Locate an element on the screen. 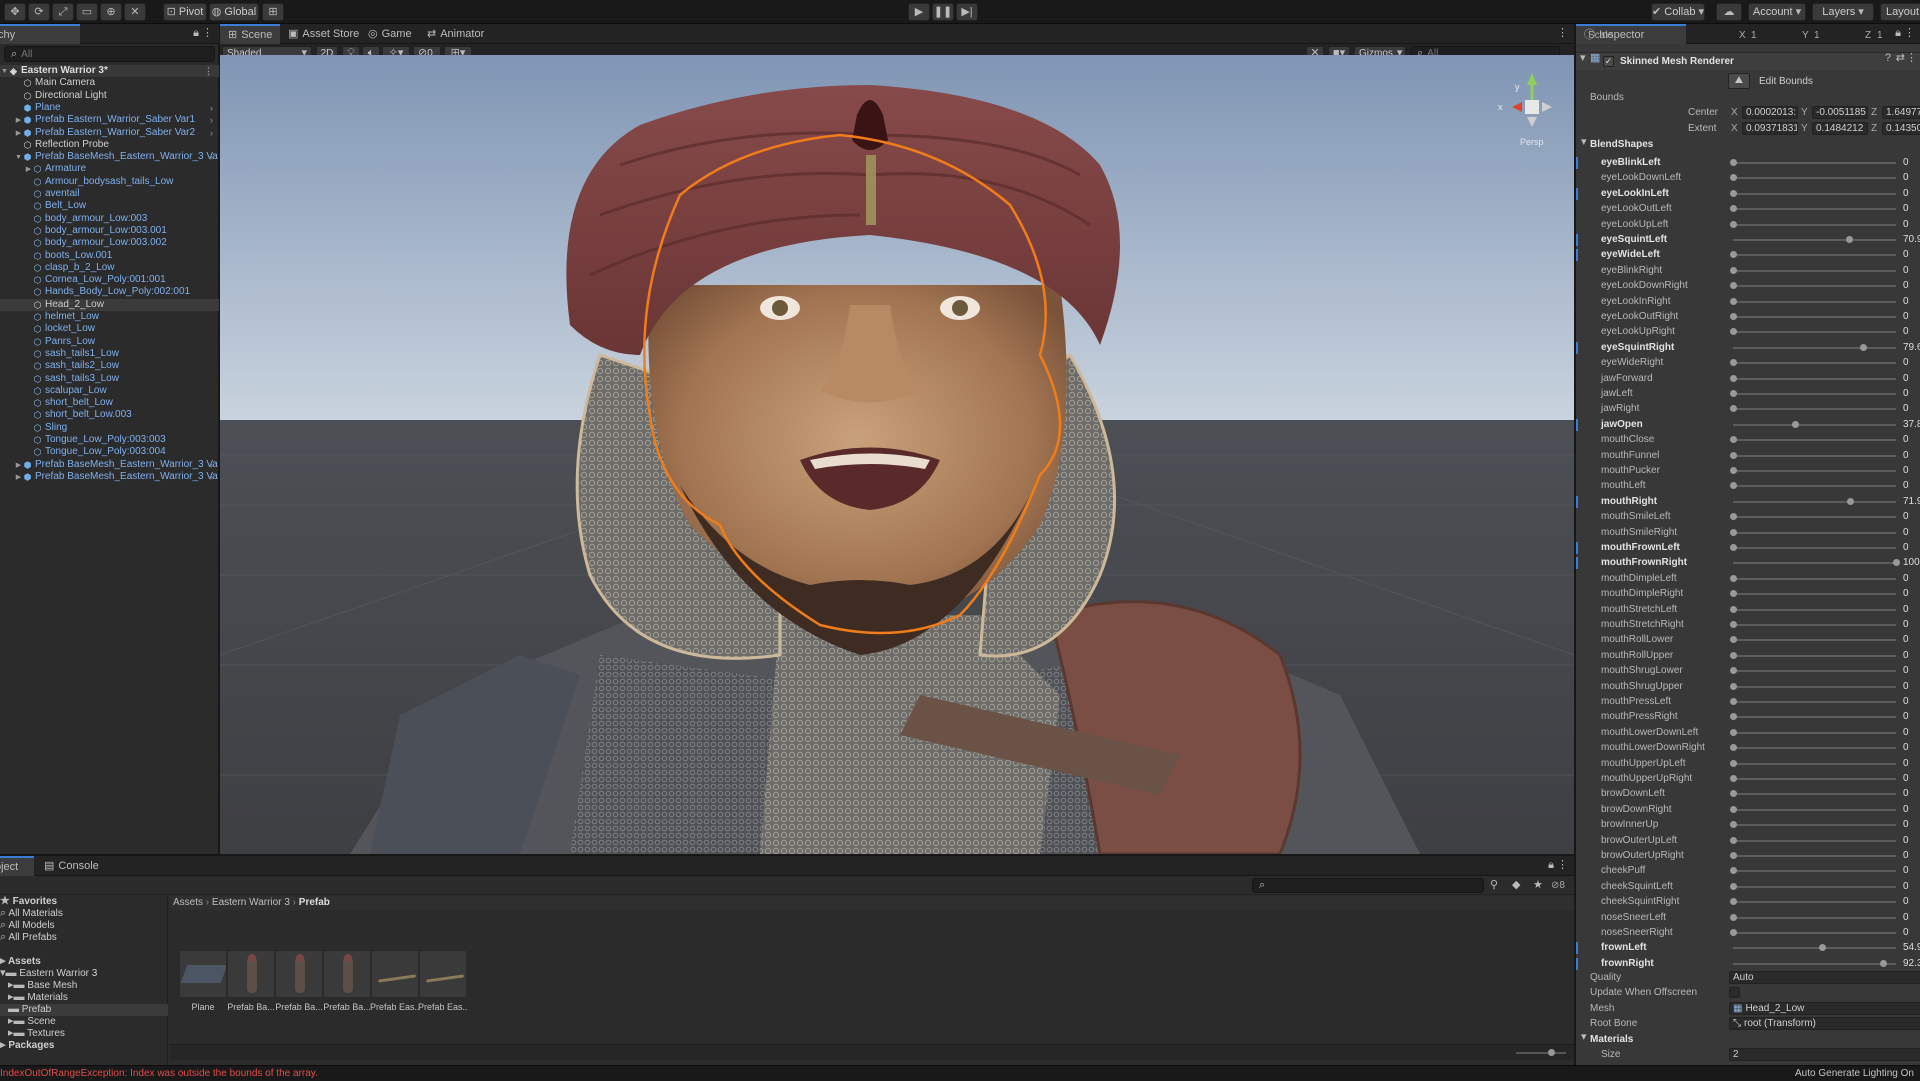 This screenshot has height=1081, width=1920. assets-header: ▸ Assets is located at coordinates (84, 962).